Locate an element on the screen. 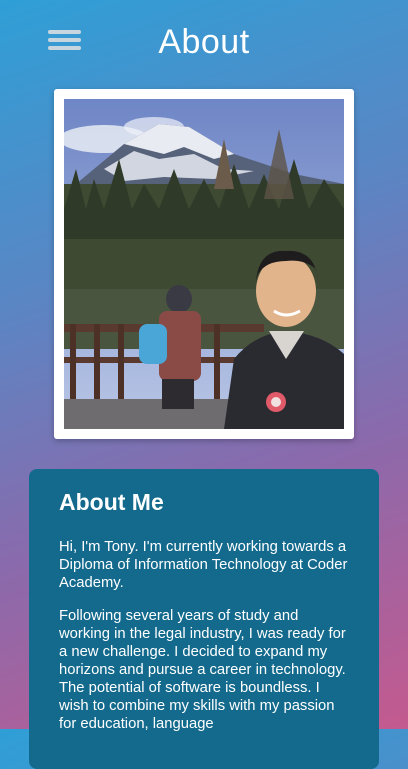 Image resolution: width=408 pixels, height=769 pixels. page-title: About is located at coordinates (204, 42).